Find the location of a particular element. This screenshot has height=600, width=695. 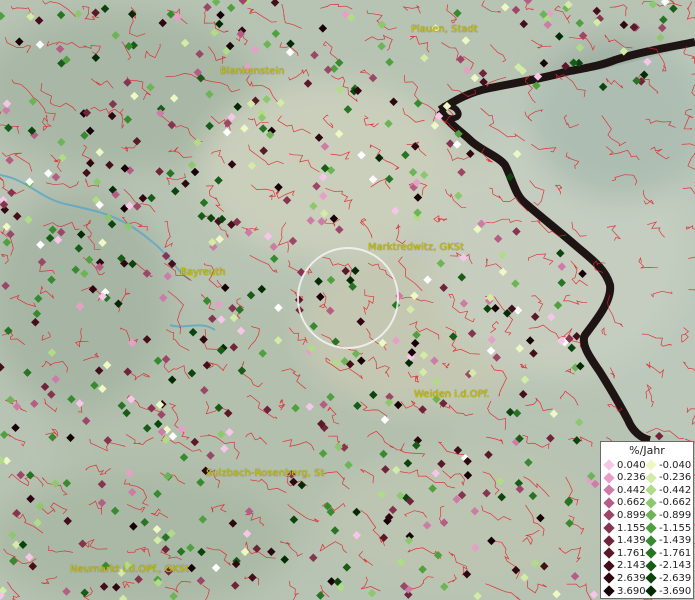

legend-entry-negative: -2.143 is located at coordinates (668, 566).